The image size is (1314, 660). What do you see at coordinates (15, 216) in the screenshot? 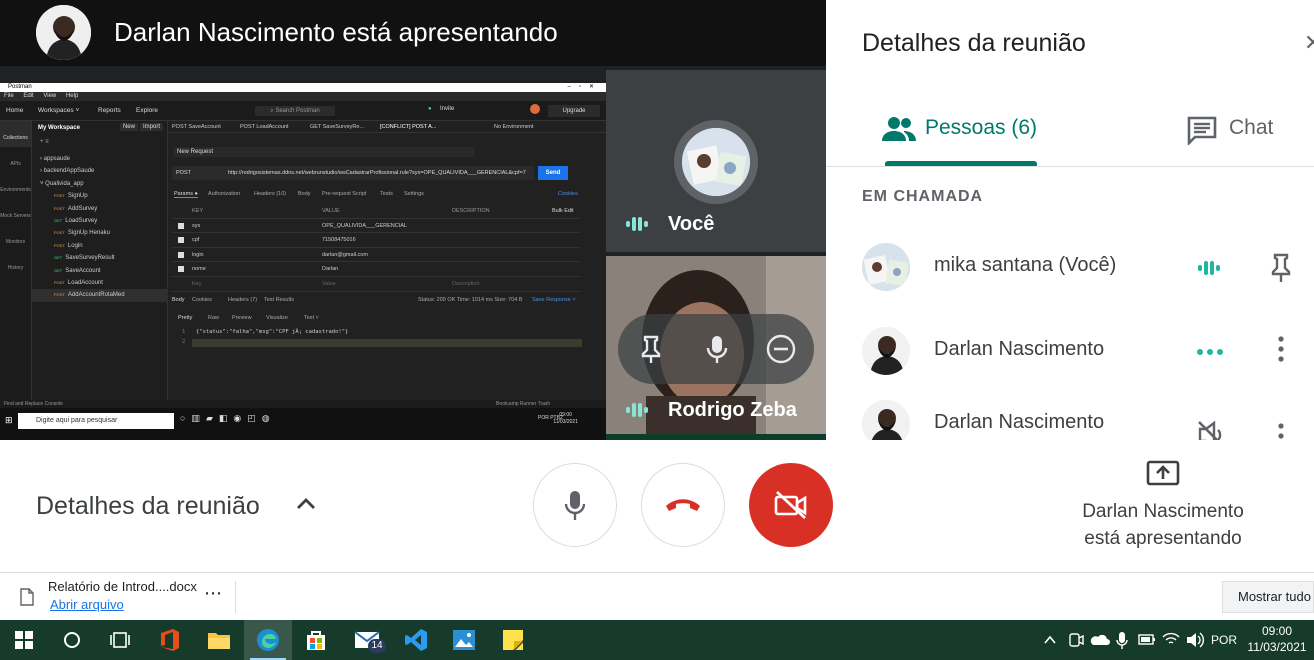
I see `strip-mock-servers: Mock Servers` at bounding box center [15, 216].